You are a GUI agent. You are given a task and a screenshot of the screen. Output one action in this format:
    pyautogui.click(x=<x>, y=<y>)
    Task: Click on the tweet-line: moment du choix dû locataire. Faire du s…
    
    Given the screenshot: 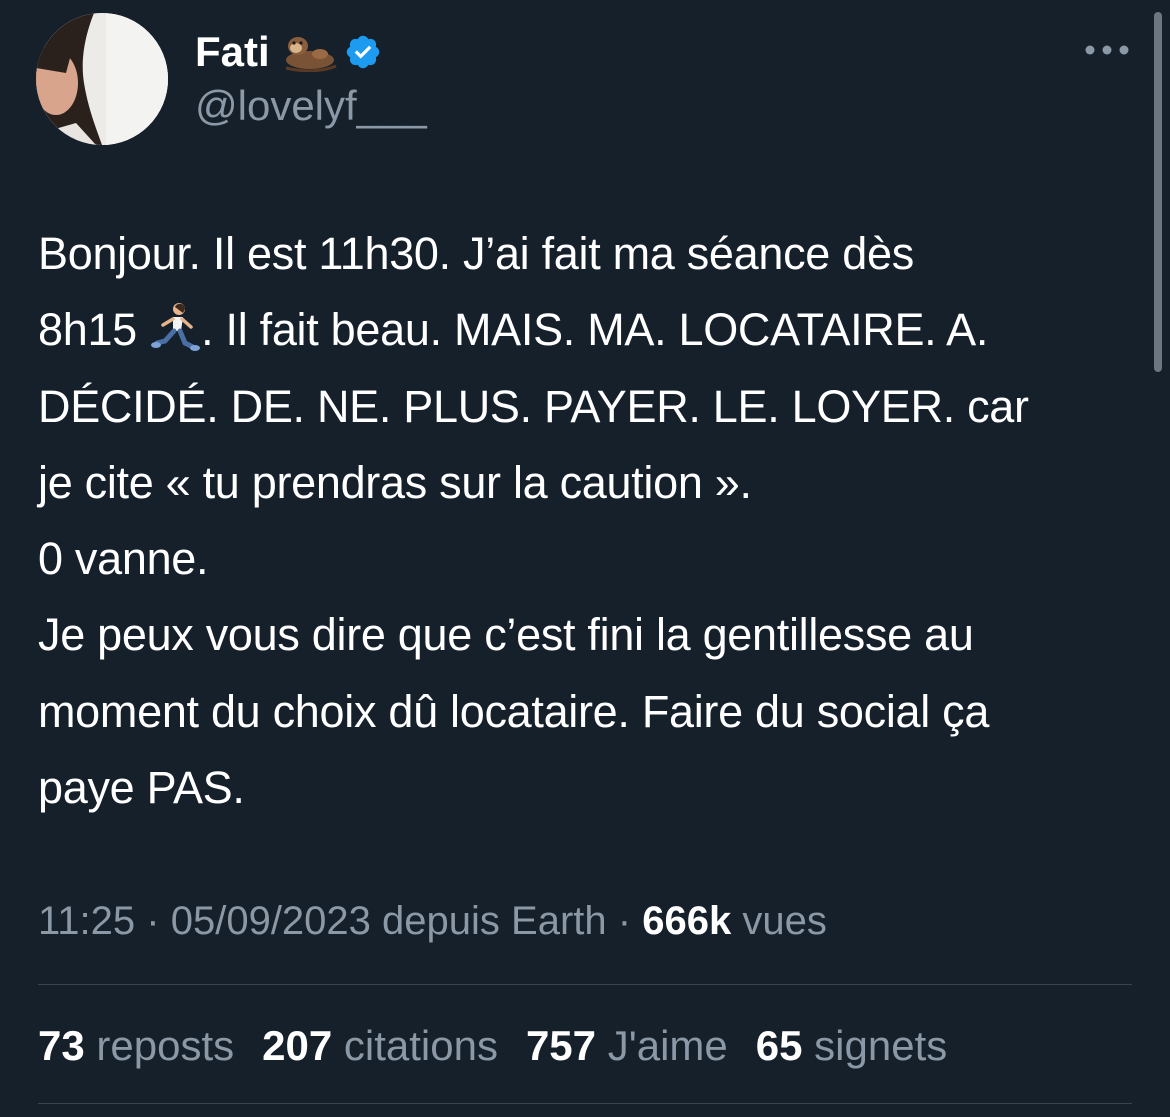 What is the action you would take?
    pyautogui.click(x=514, y=711)
    